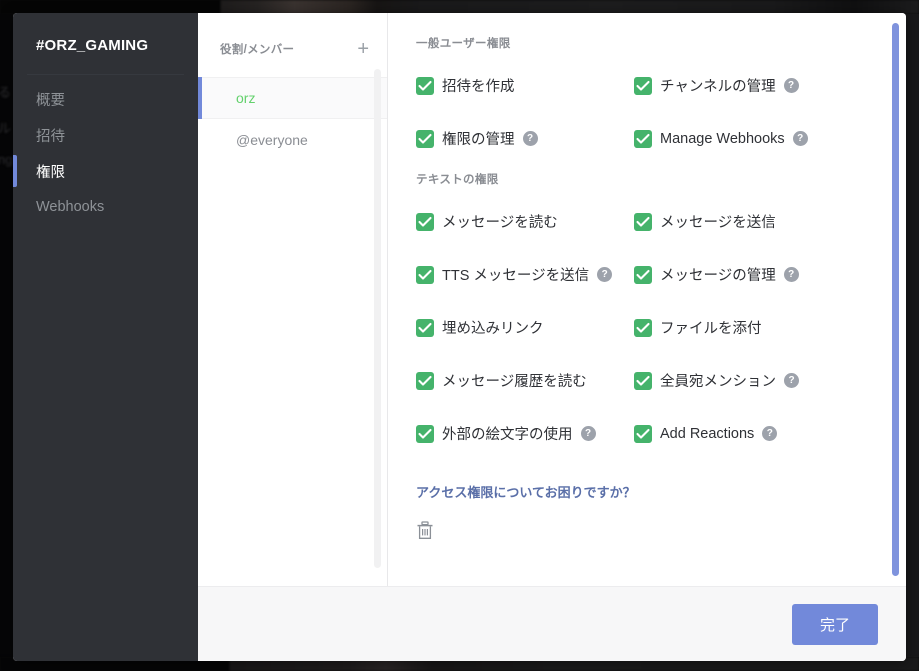  What do you see at coordinates (70, 207) in the screenshot?
I see `sidebar-item-label: Webhooks` at bounding box center [70, 207].